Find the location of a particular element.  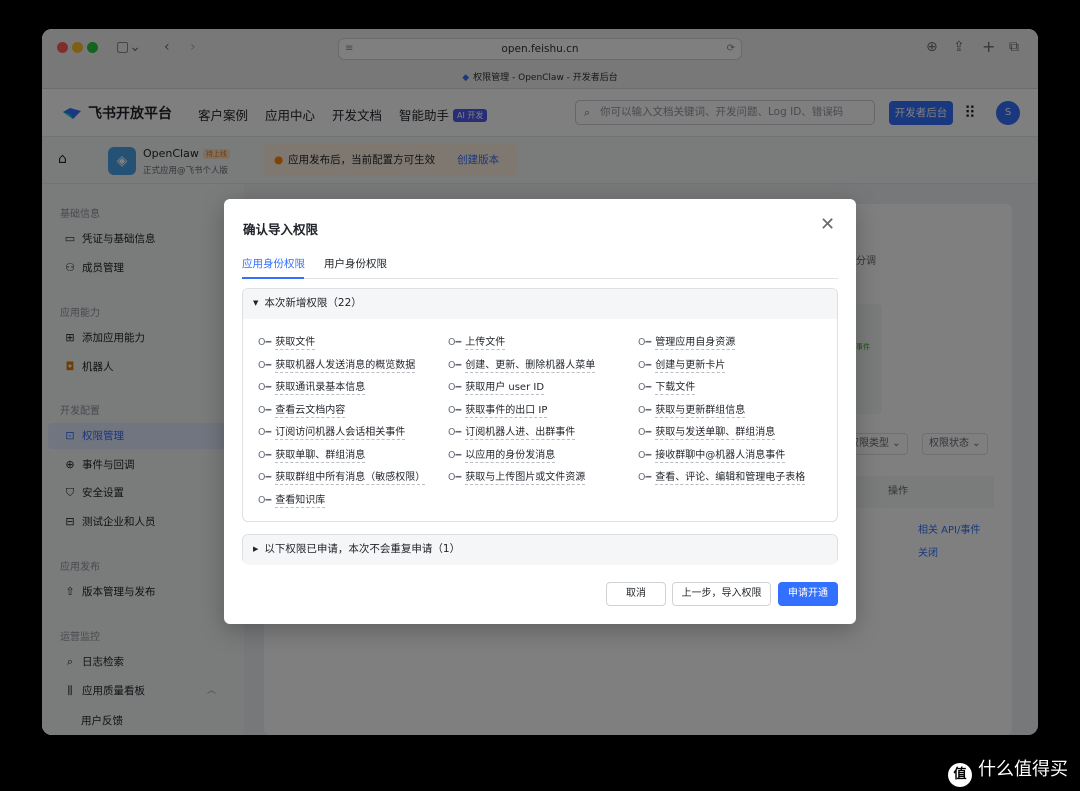

permission-item: O━ 获取与上传图片或文件资源 is located at coordinates (517, 476).